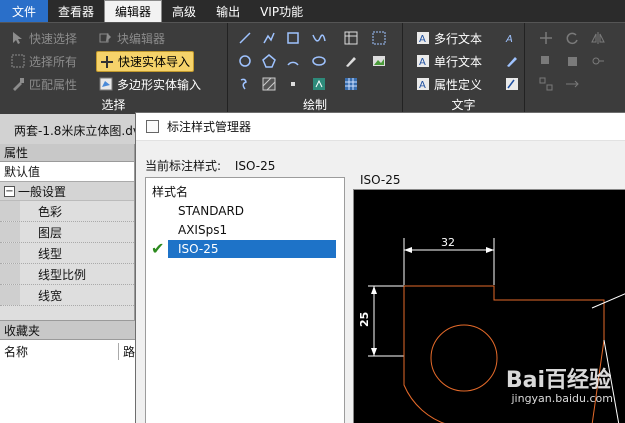 The width and height of the screenshot is (625, 423). Describe the element at coordinates (67, 253) in the screenshot. I see `property-row-linetype: 线型` at that location.